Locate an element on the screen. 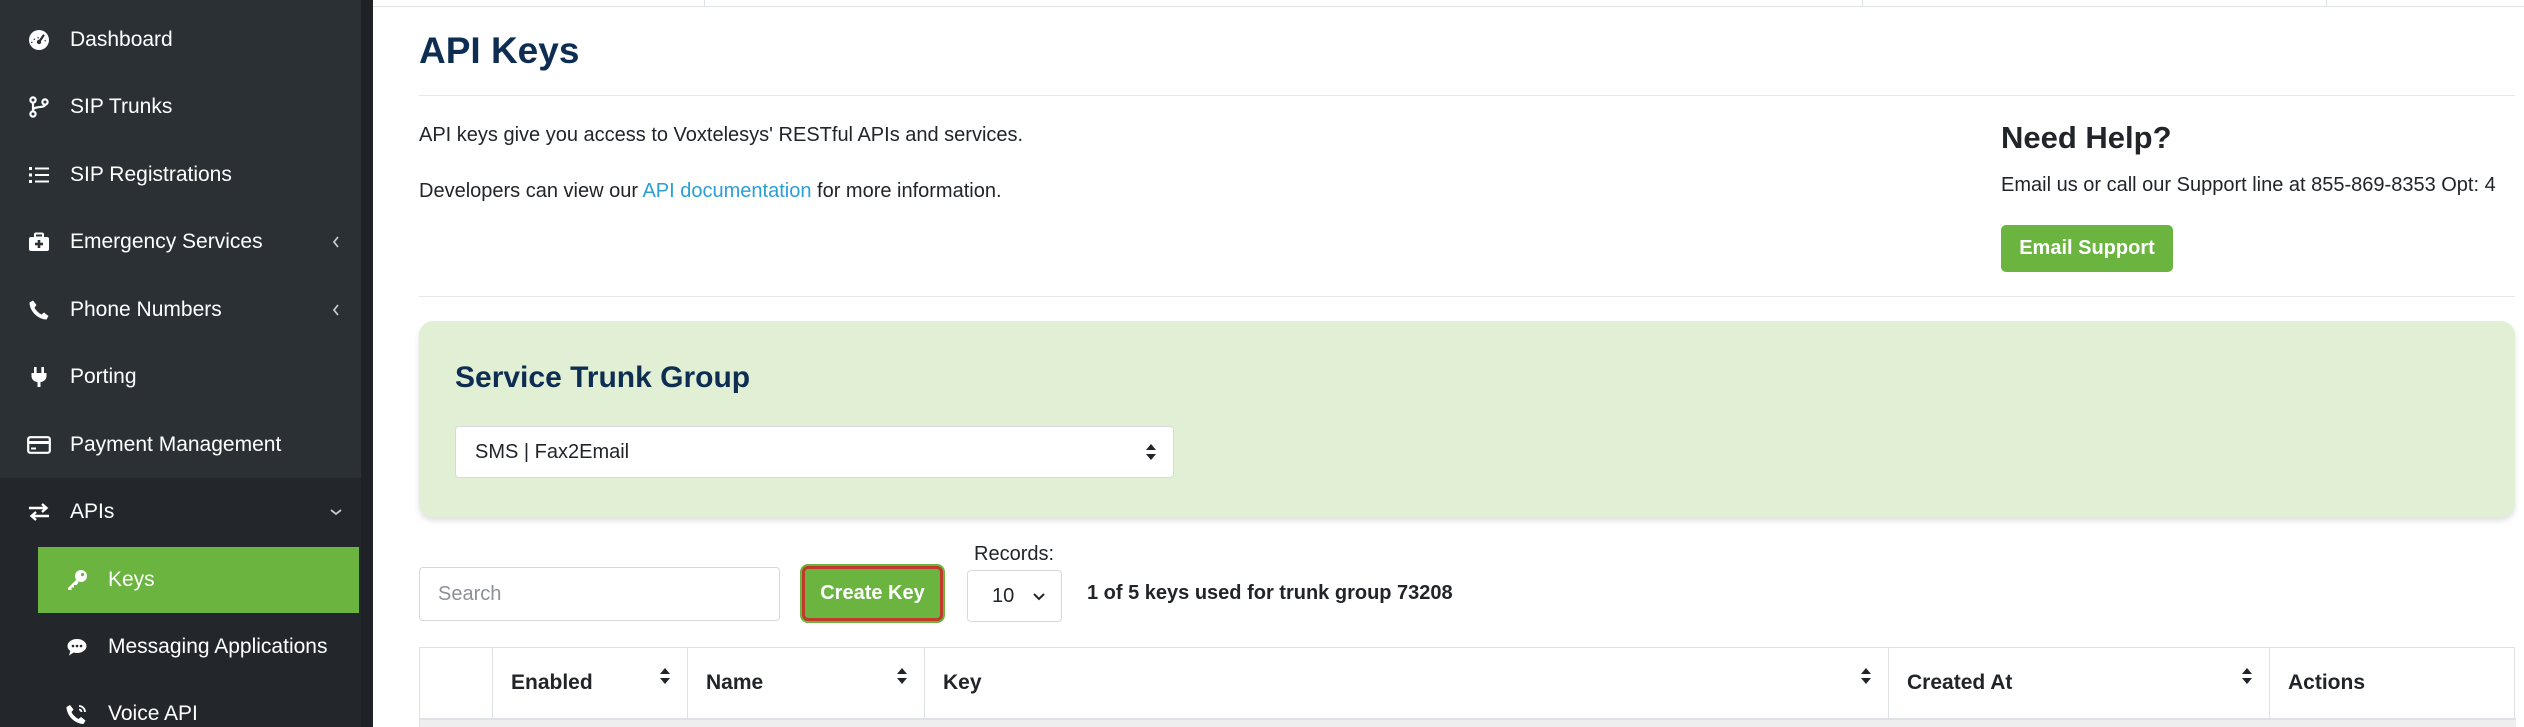  column-header-created-at: Created At is located at coordinates (2079, 683).